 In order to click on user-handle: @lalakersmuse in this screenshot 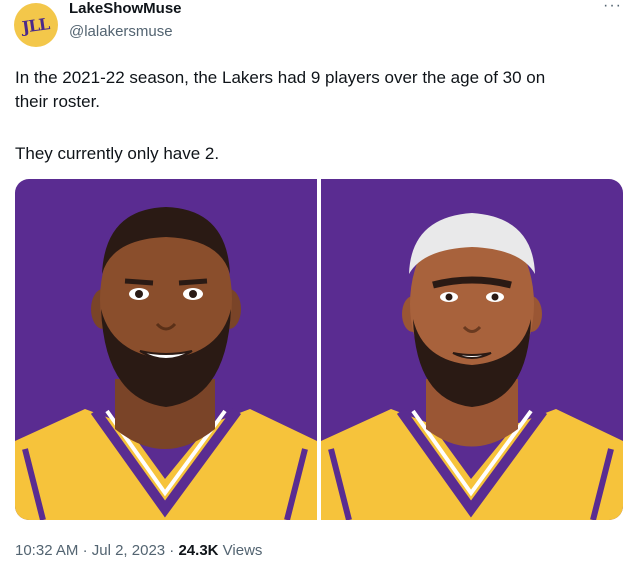, I will do `click(121, 31)`.